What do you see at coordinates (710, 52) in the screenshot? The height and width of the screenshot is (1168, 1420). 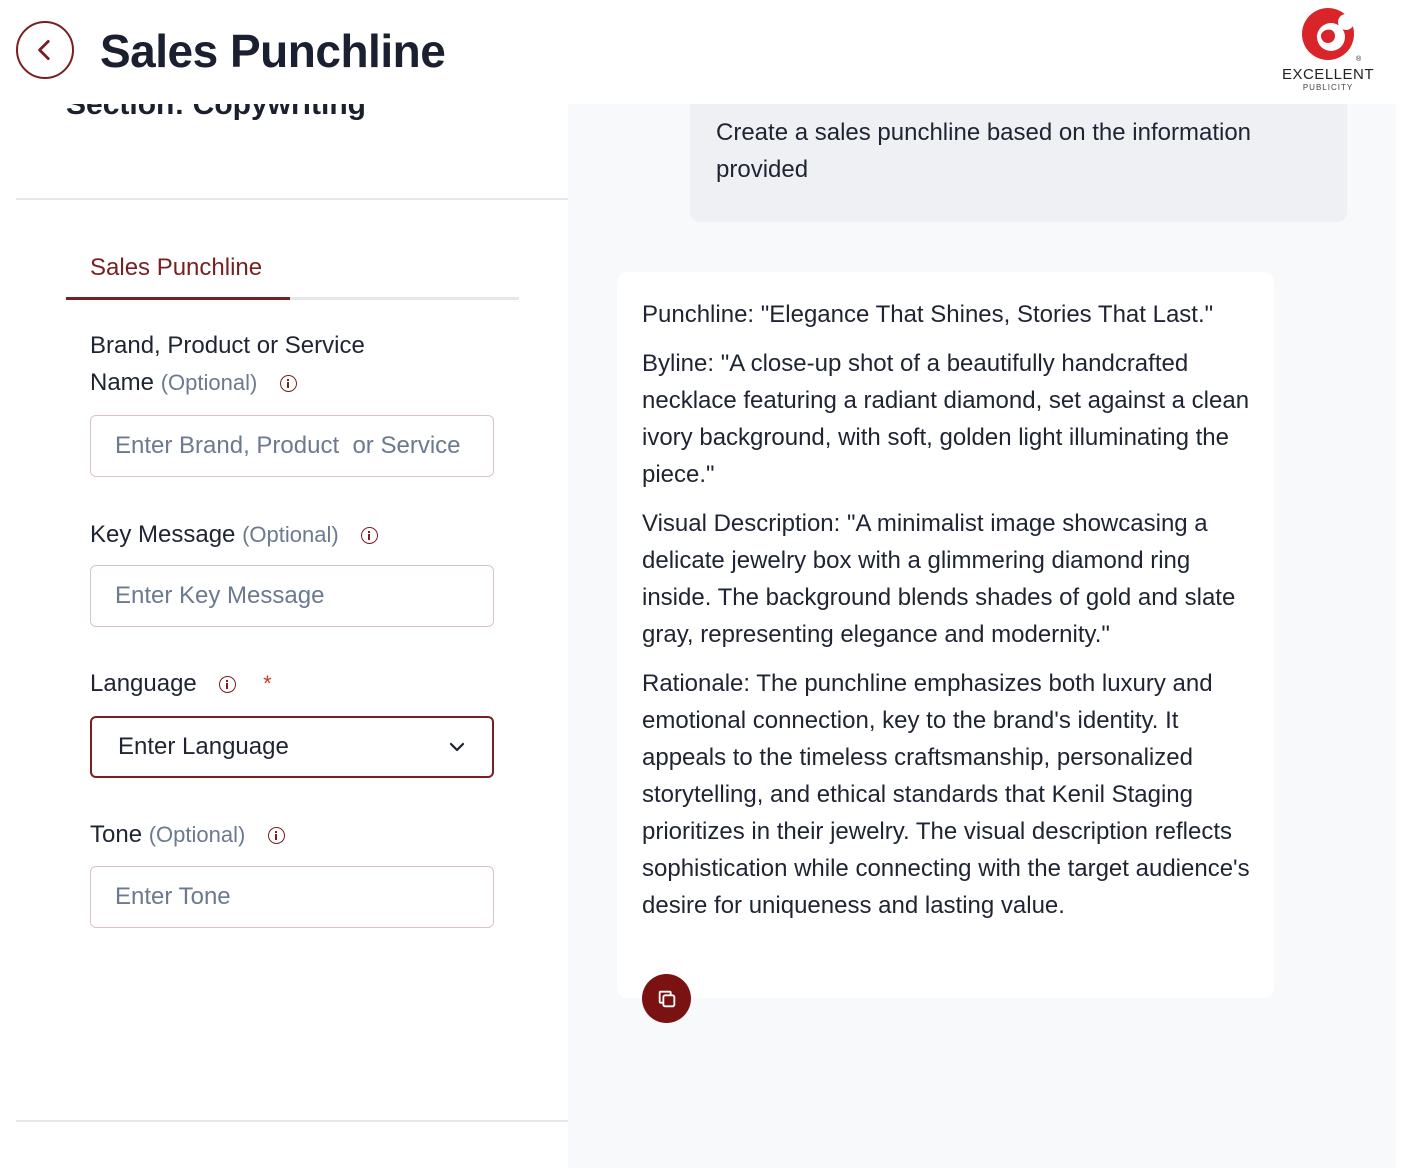 I see `page-header: Sales Punchline ® EXCELLENT PUBLICITY` at bounding box center [710, 52].